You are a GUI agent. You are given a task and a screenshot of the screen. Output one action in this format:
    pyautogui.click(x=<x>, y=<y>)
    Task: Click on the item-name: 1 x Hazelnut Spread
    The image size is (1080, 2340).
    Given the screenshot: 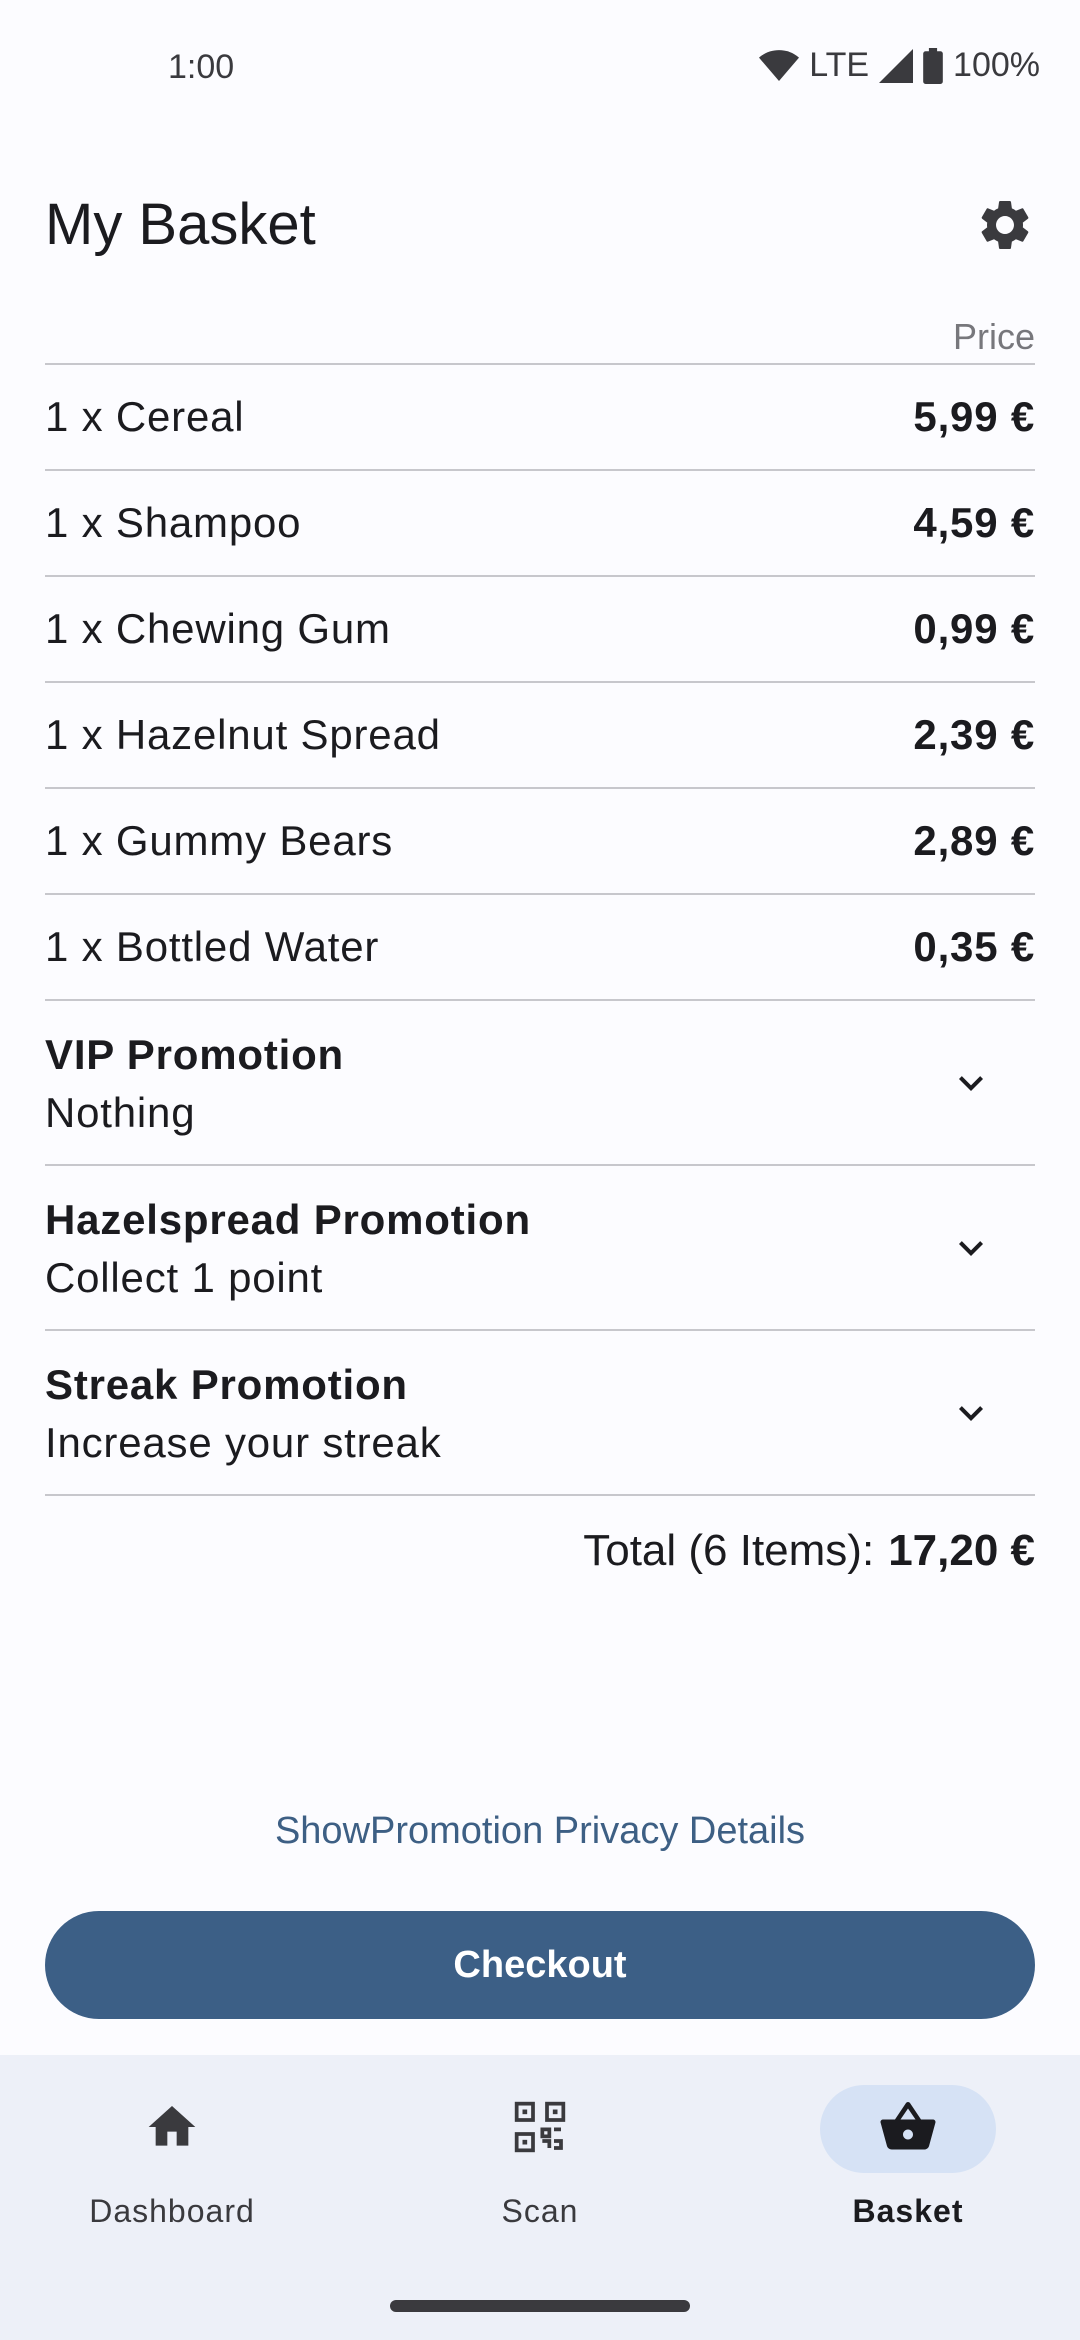 What is the action you would take?
    pyautogui.click(x=243, y=734)
    